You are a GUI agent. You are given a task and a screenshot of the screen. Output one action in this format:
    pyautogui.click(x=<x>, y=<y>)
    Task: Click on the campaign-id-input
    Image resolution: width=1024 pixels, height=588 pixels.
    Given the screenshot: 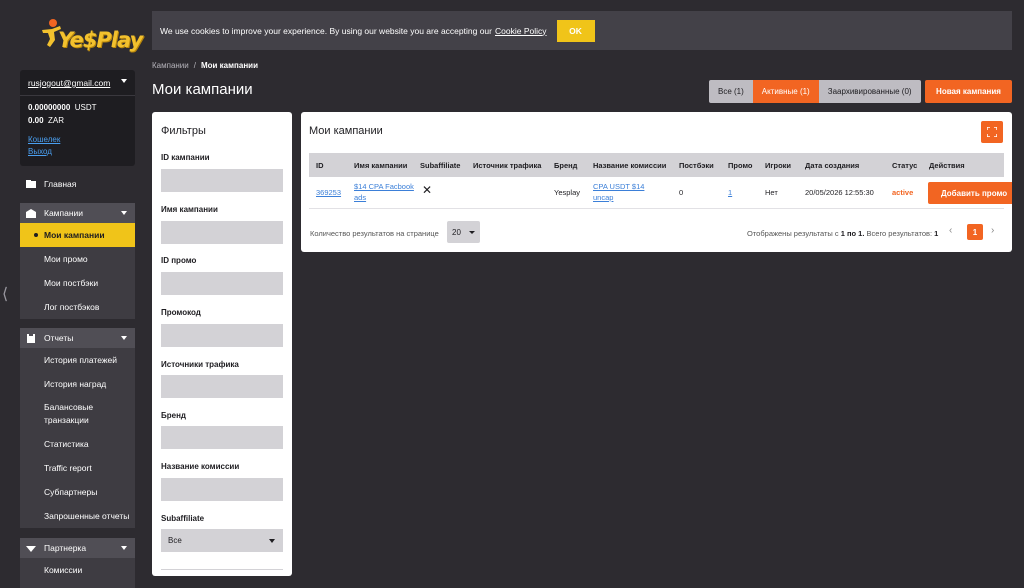 What is the action you would take?
    pyautogui.click(x=222, y=180)
    